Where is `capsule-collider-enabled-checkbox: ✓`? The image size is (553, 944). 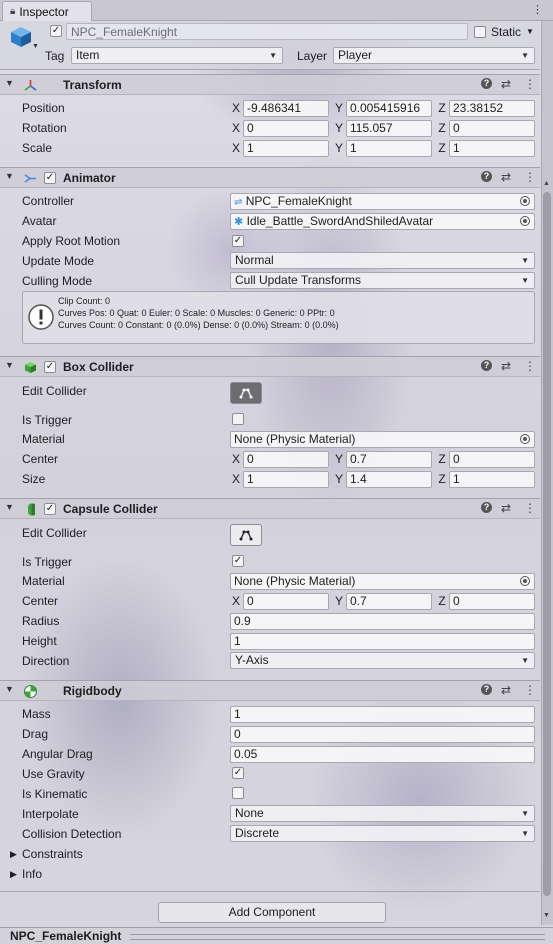 capsule-collider-enabled-checkbox: ✓ is located at coordinates (50, 509).